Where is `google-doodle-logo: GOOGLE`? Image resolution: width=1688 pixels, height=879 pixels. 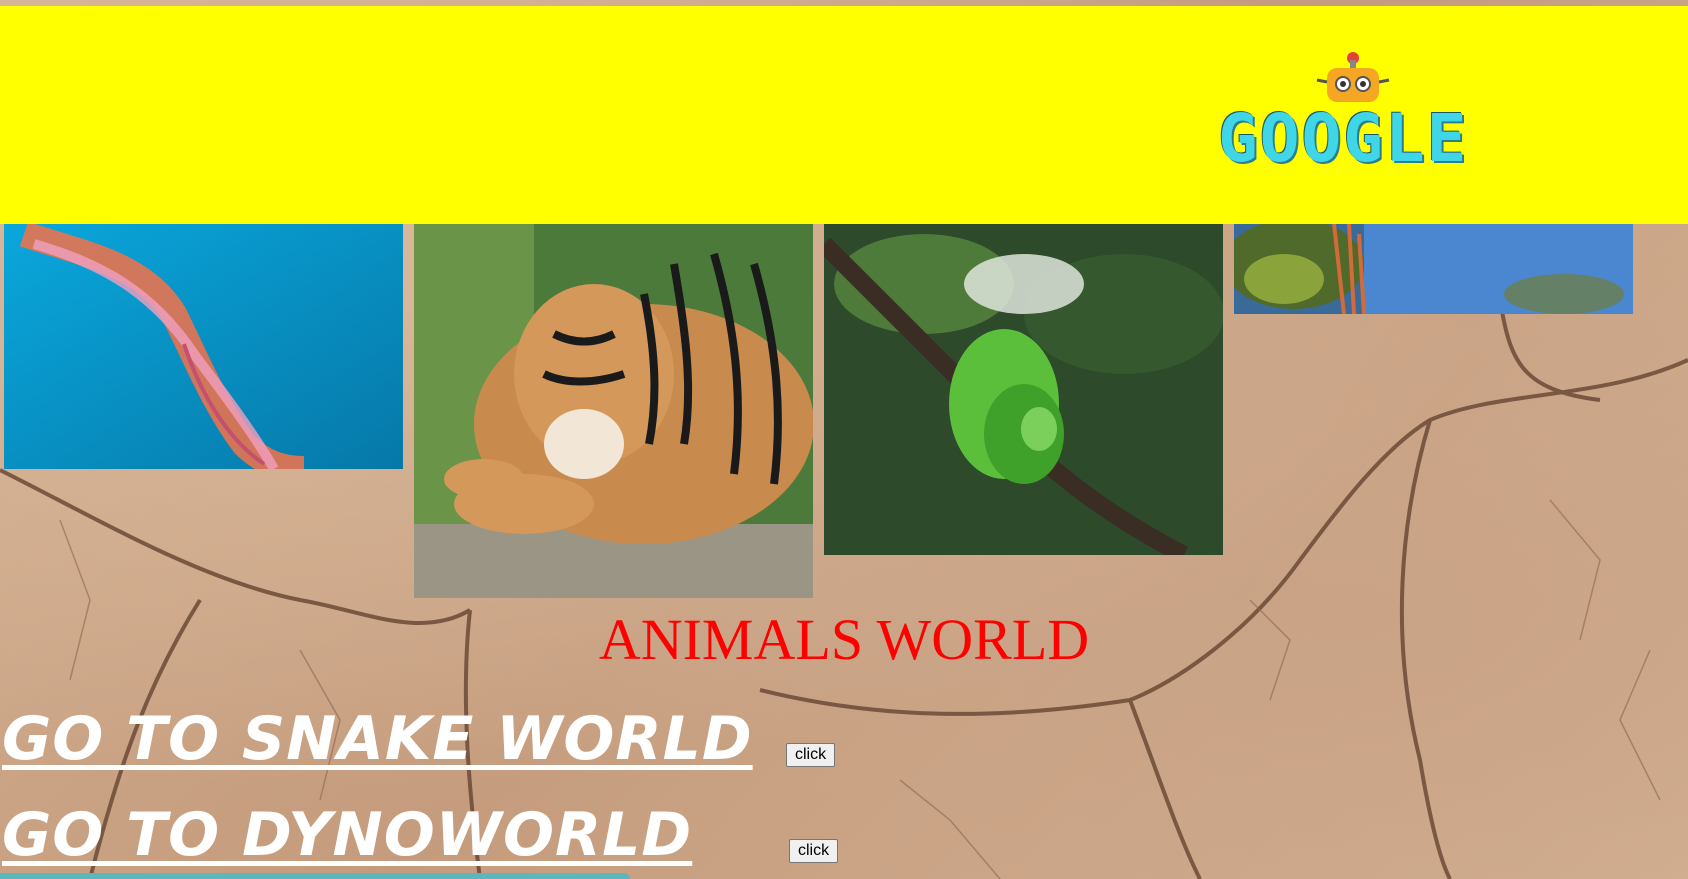 google-doodle-logo: GOOGLE is located at coordinates (1368, 113).